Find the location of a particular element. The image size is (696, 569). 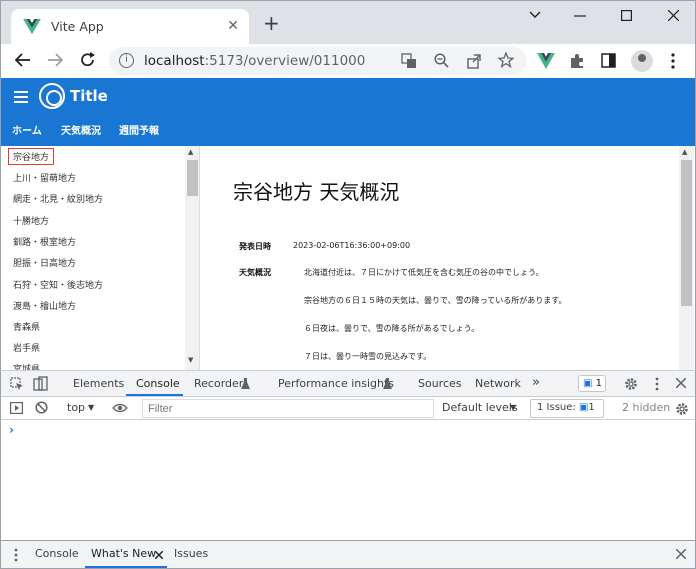

back-icon is located at coordinates (23, 60).